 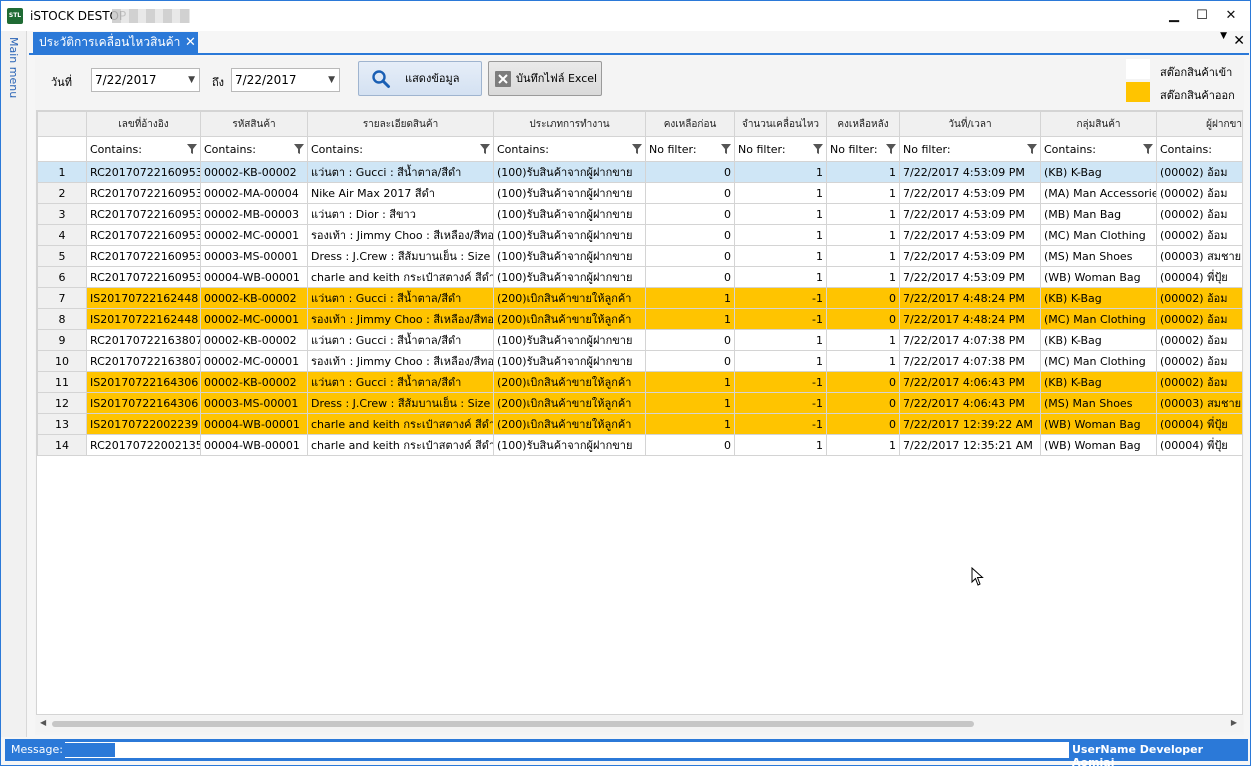 I want to click on reference-no-cell: IS20170722002239, so click(x=143, y=424).